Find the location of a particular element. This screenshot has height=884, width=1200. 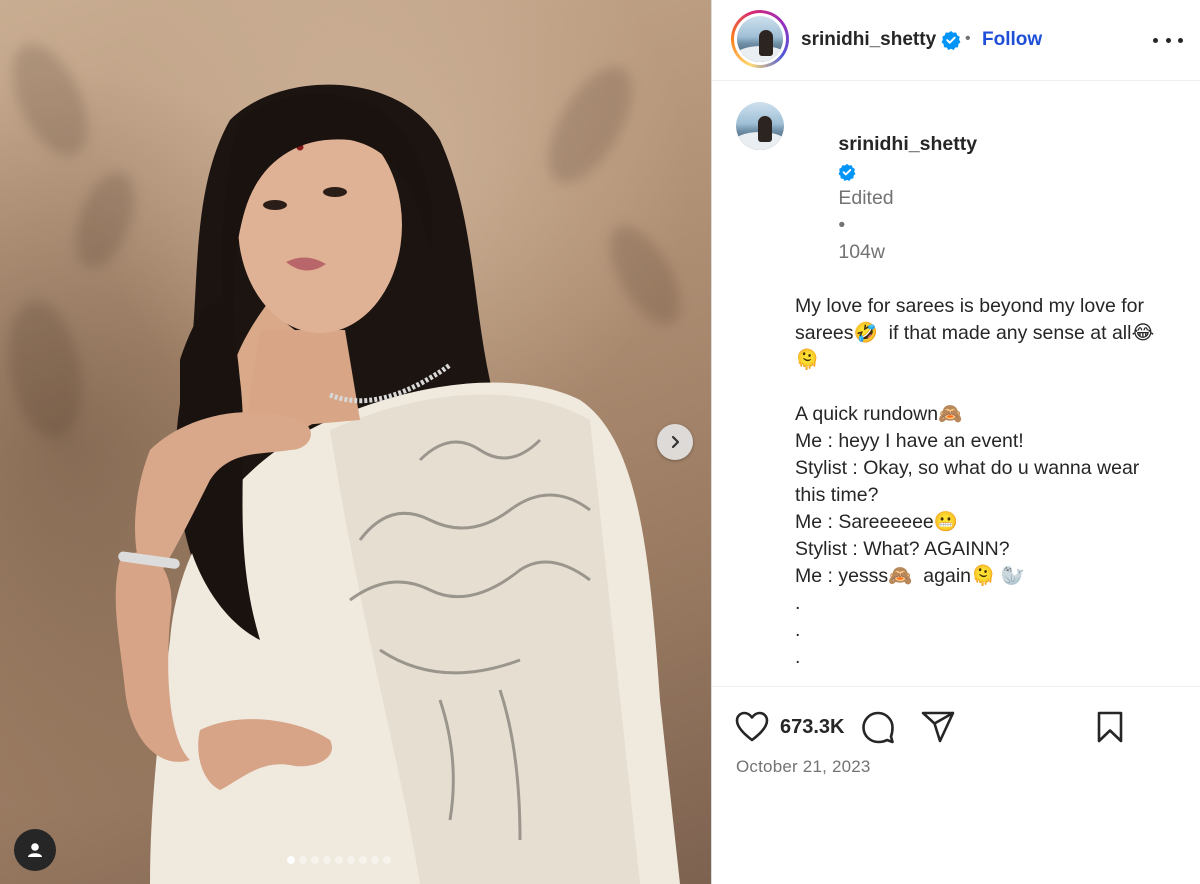

more-options-icon is located at coordinates (1168, 40).